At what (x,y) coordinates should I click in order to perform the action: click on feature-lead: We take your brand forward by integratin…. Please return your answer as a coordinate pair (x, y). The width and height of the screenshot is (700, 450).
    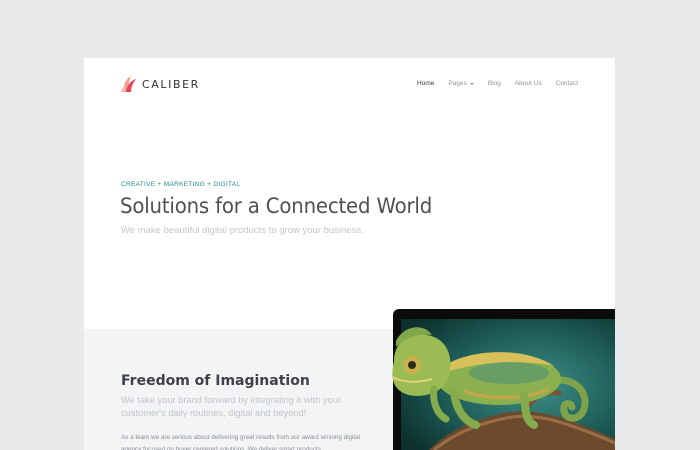
    Looking at the image, I should click on (231, 406).